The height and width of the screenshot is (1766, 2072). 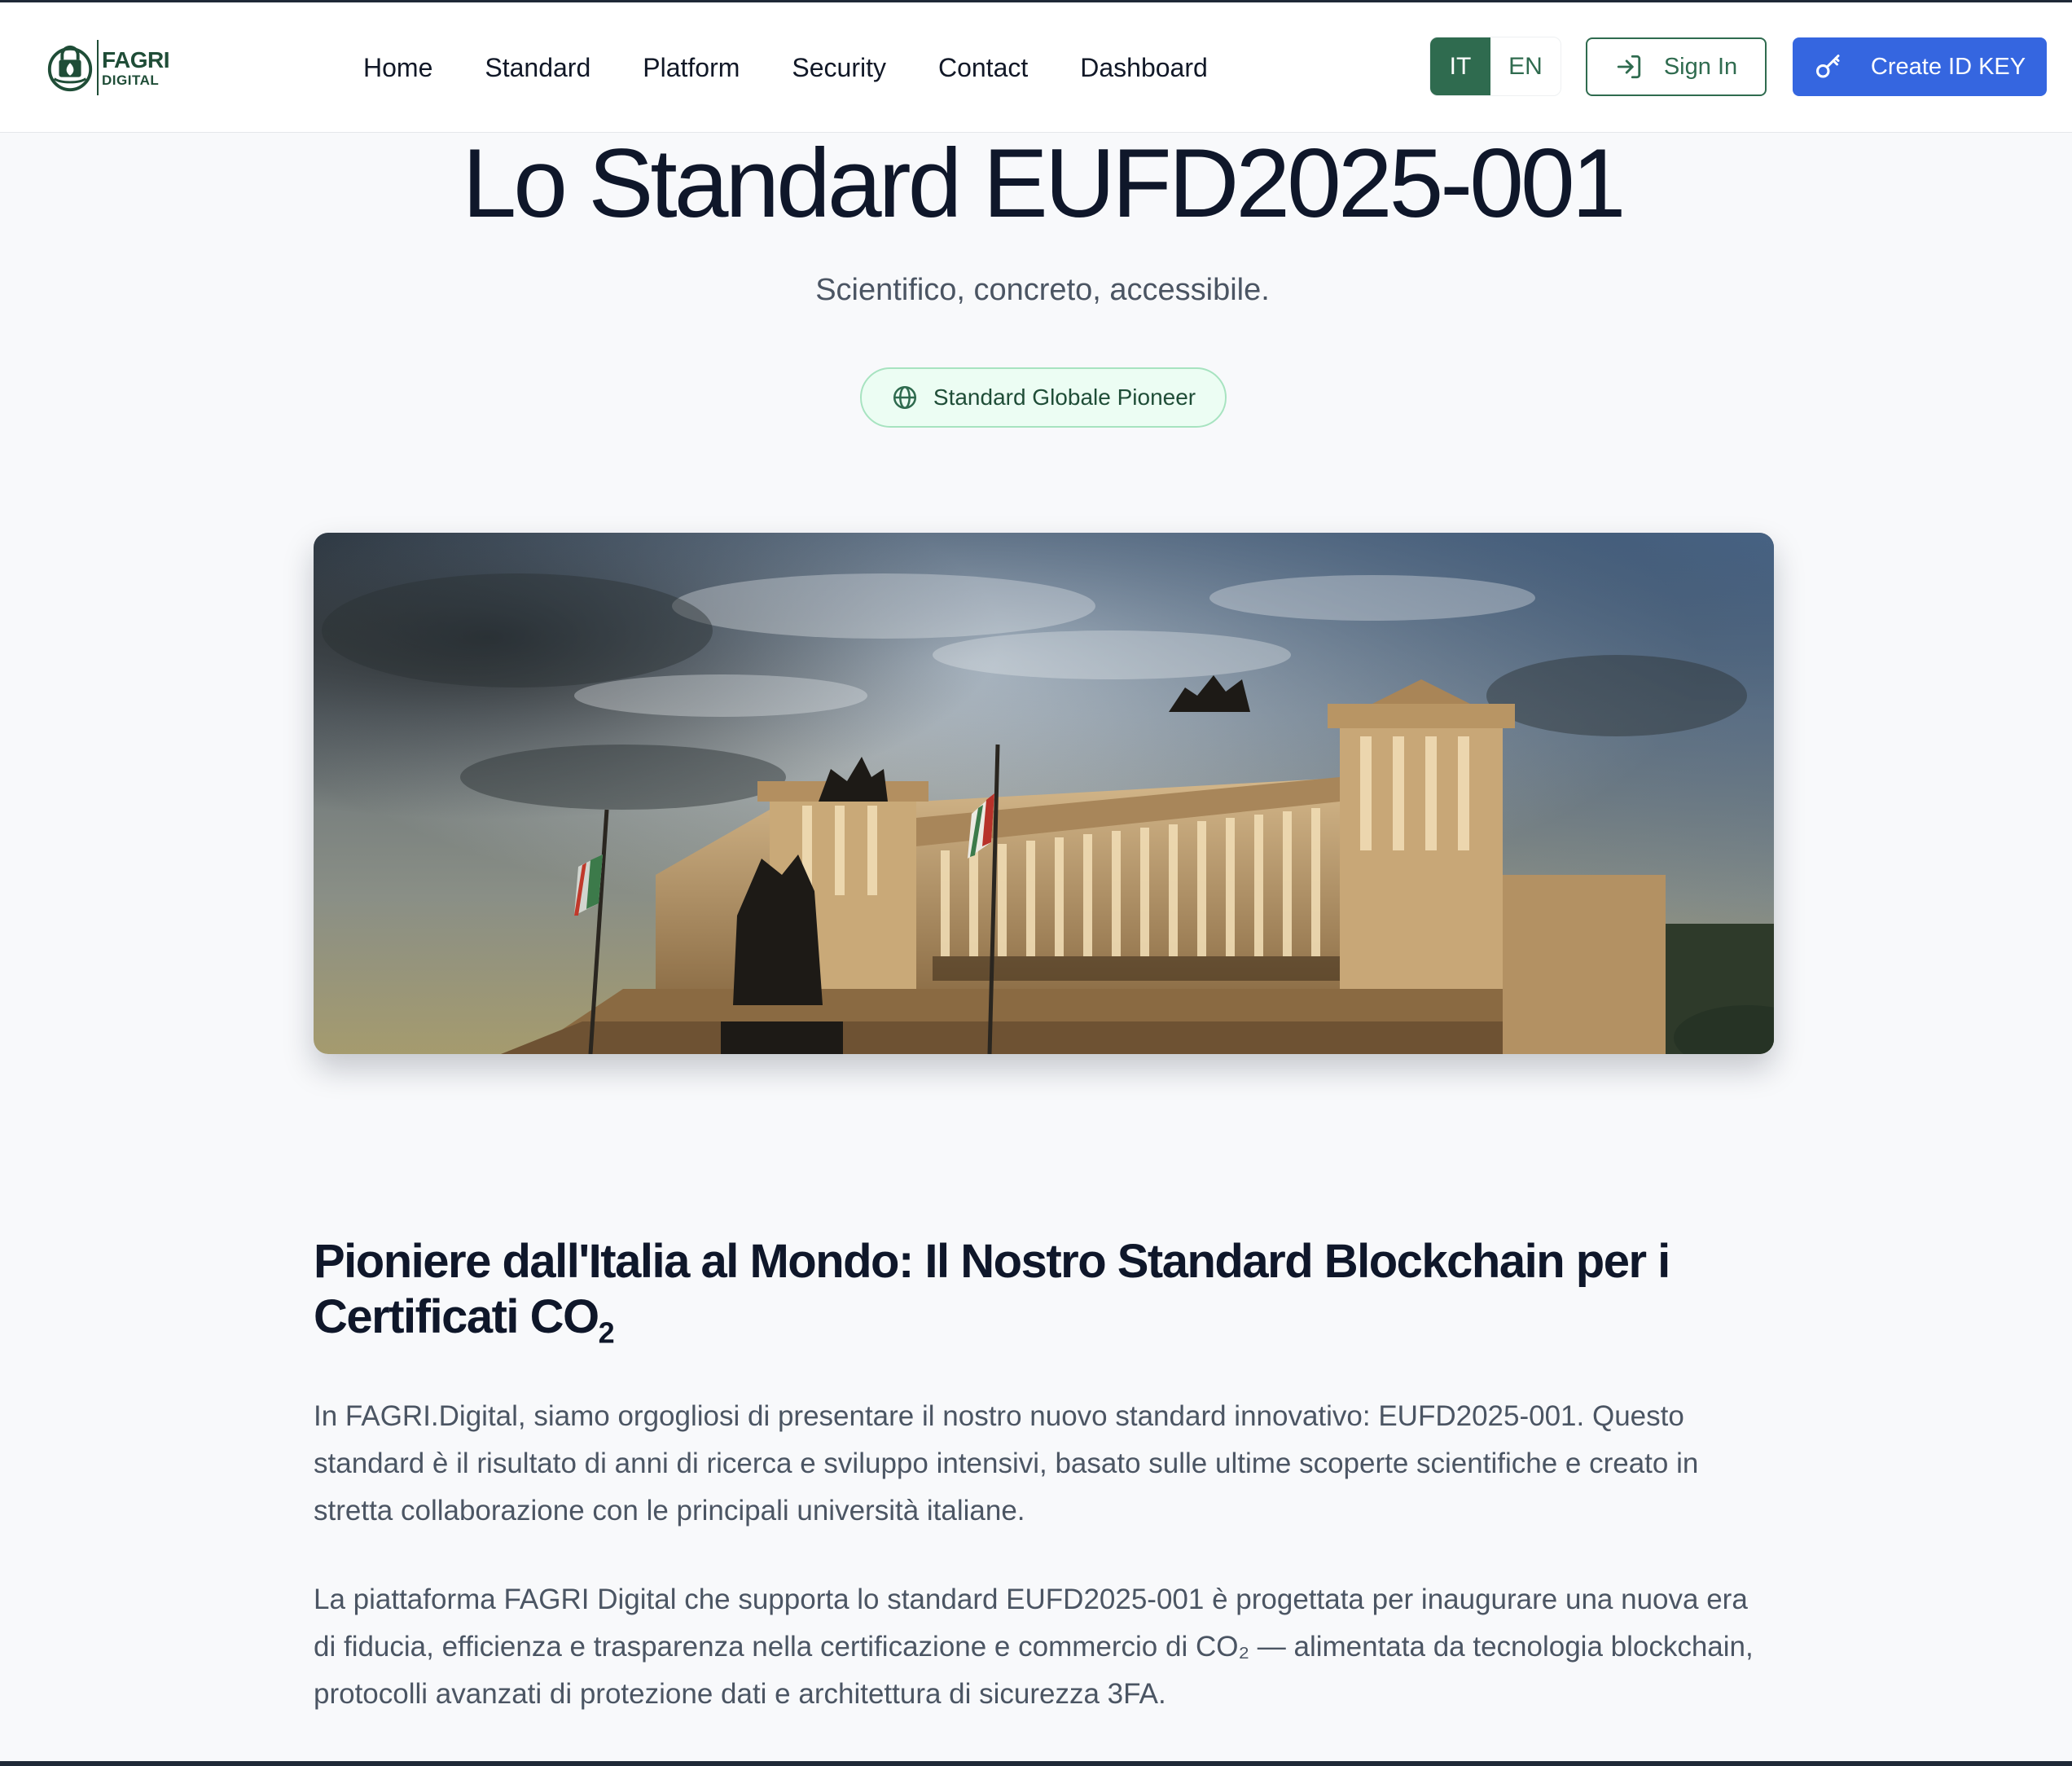 What do you see at coordinates (1036, 1) in the screenshot?
I see `window-top-edge` at bounding box center [1036, 1].